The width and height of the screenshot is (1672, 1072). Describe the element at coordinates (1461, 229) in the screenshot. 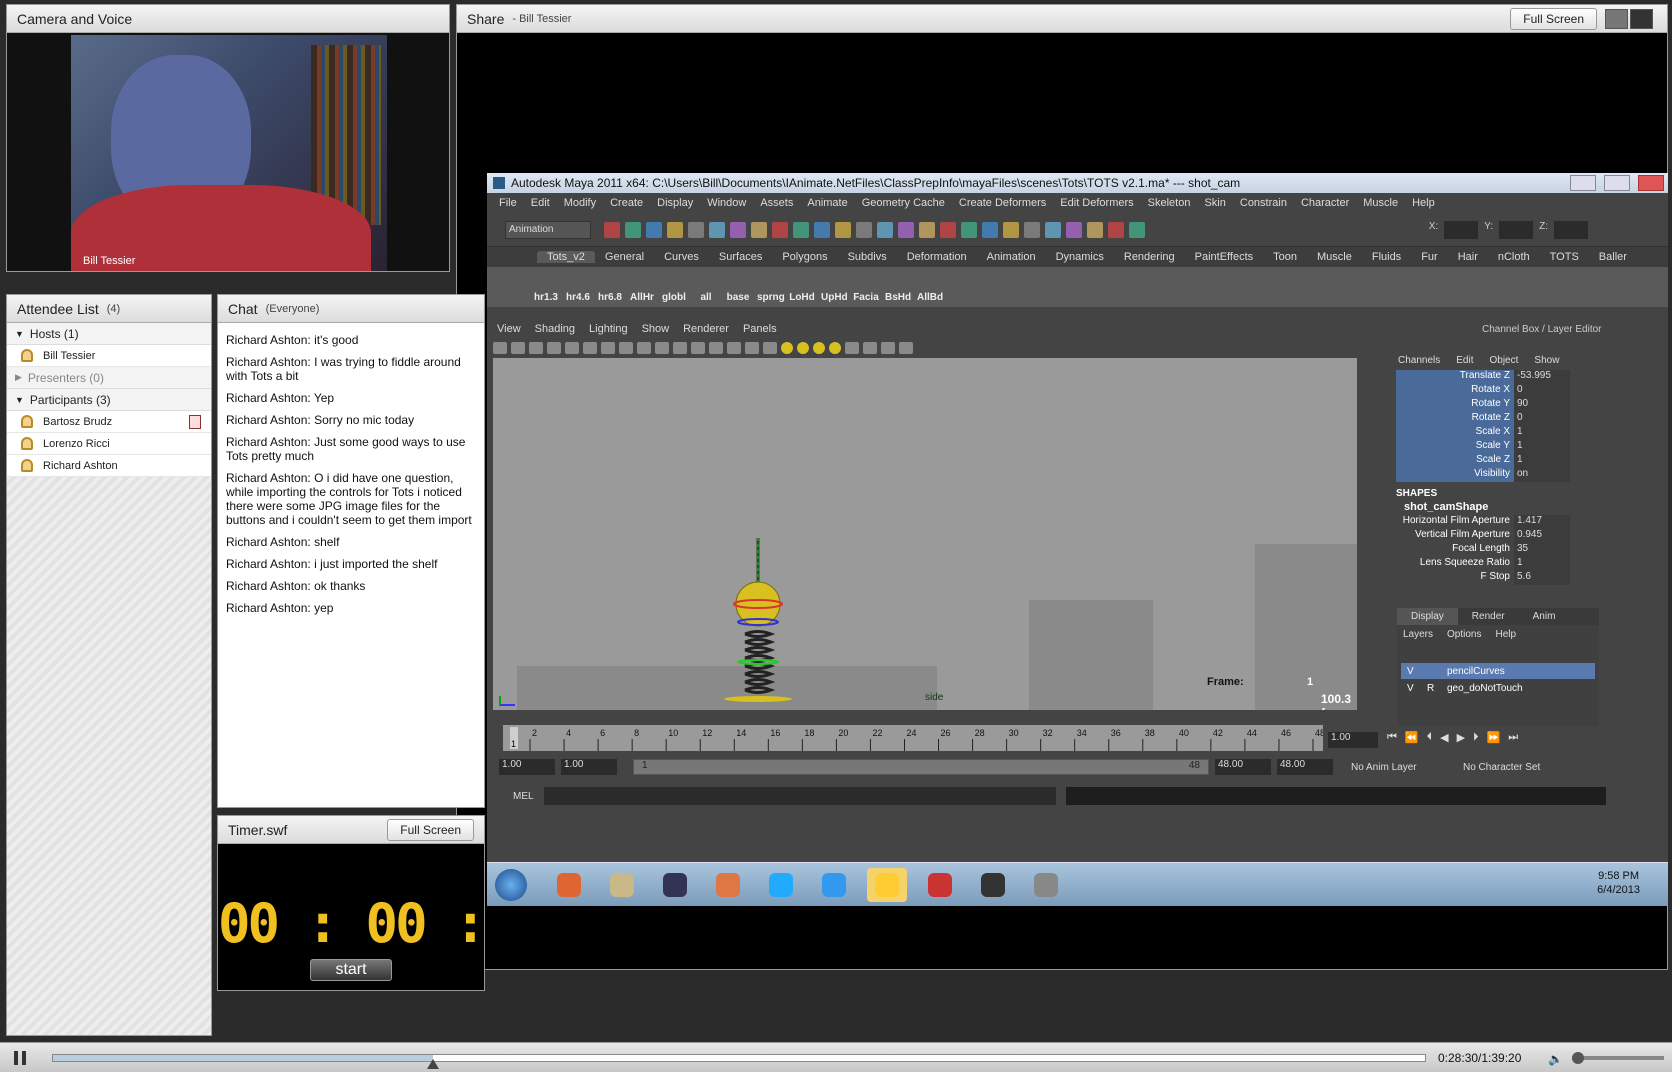

I see `x-input` at that location.